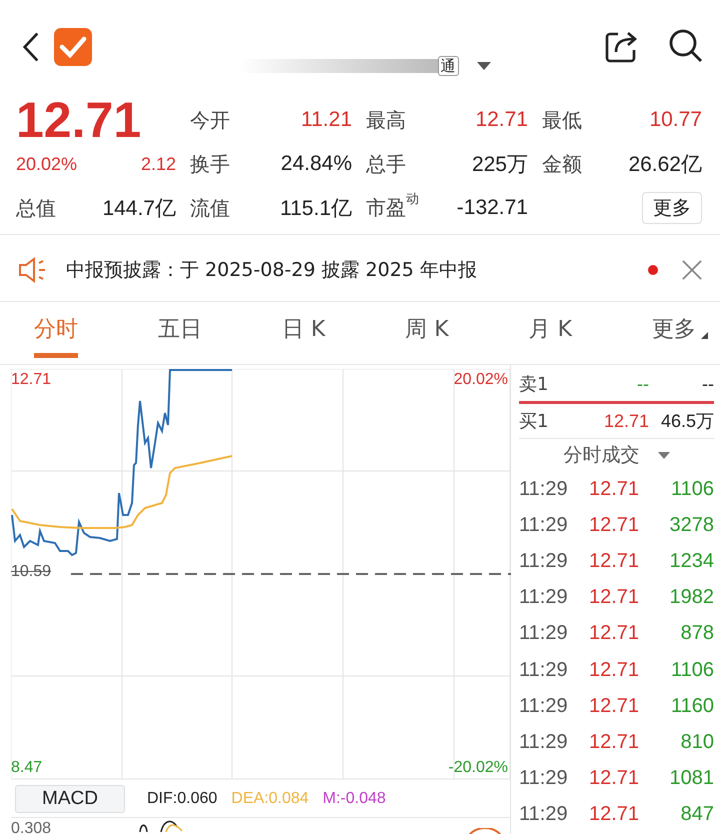 Image resolution: width=720 pixels, height=834 pixels. I want to click on search-icon, so click(686, 46).